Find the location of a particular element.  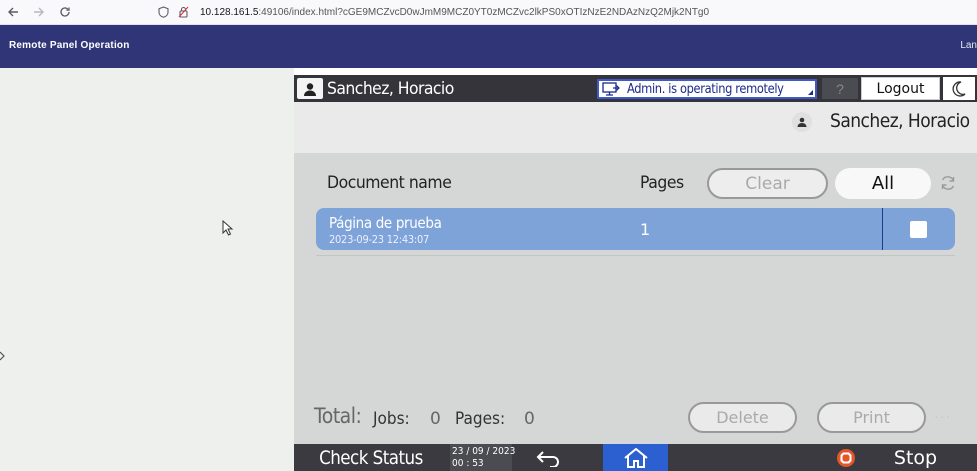

time-text: 00 : 53 is located at coordinates (468, 463).